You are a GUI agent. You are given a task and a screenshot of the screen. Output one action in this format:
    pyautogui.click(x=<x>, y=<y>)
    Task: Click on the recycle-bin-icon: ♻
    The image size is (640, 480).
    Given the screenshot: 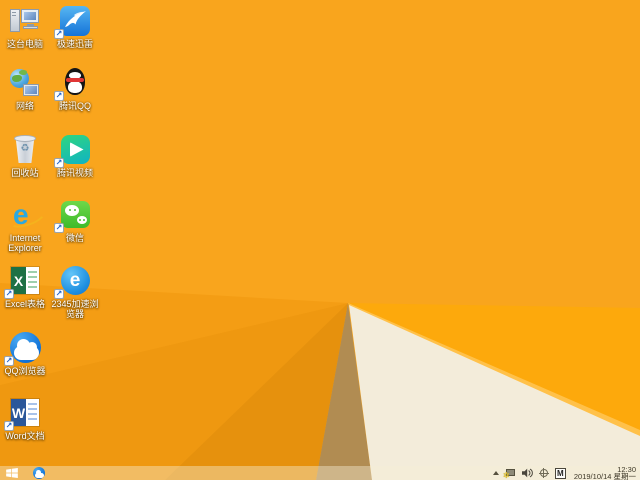 What is the action you would take?
    pyautogui.click(x=25, y=149)
    